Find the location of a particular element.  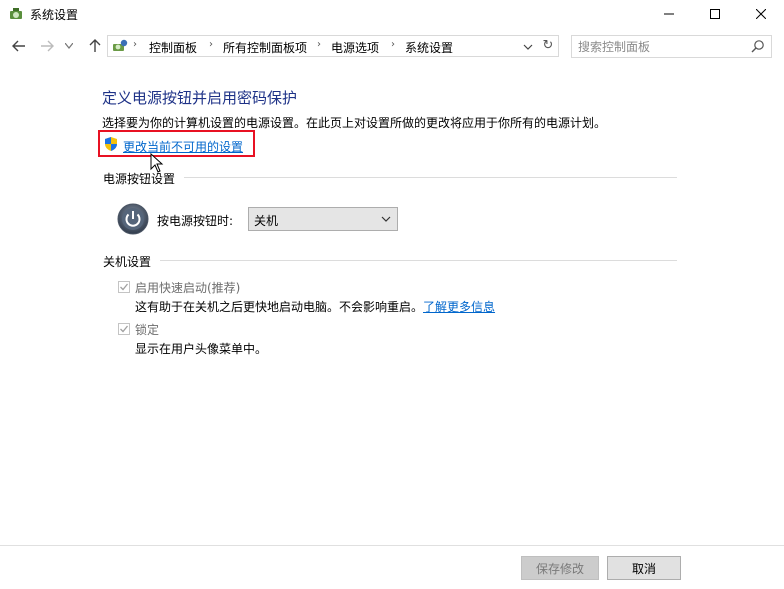

learn-more-link: 了解更多信息 is located at coordinates (459, 307).